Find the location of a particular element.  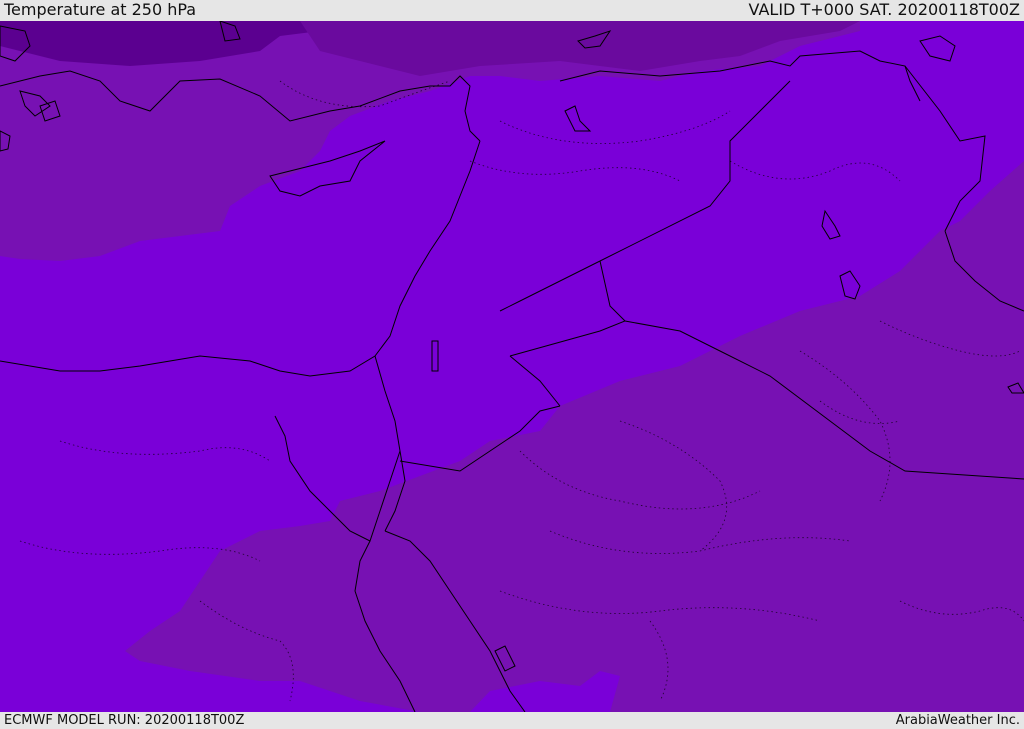

map-title: Temperature at 250 hPa is located at coordinates (100, 9).